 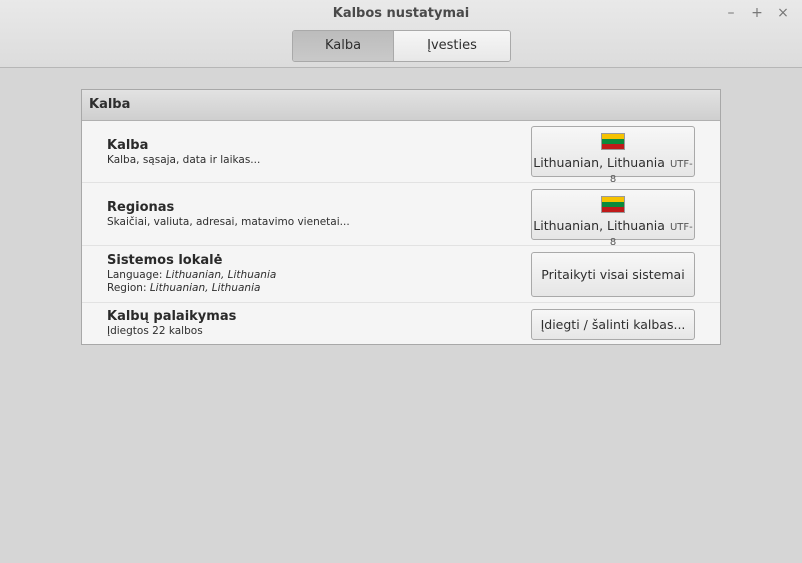 What do you see at coordinates (451, 46) in the screenshot?
I see `tab-input-method: Įvesties metodas` at bounding box center [451, 46].